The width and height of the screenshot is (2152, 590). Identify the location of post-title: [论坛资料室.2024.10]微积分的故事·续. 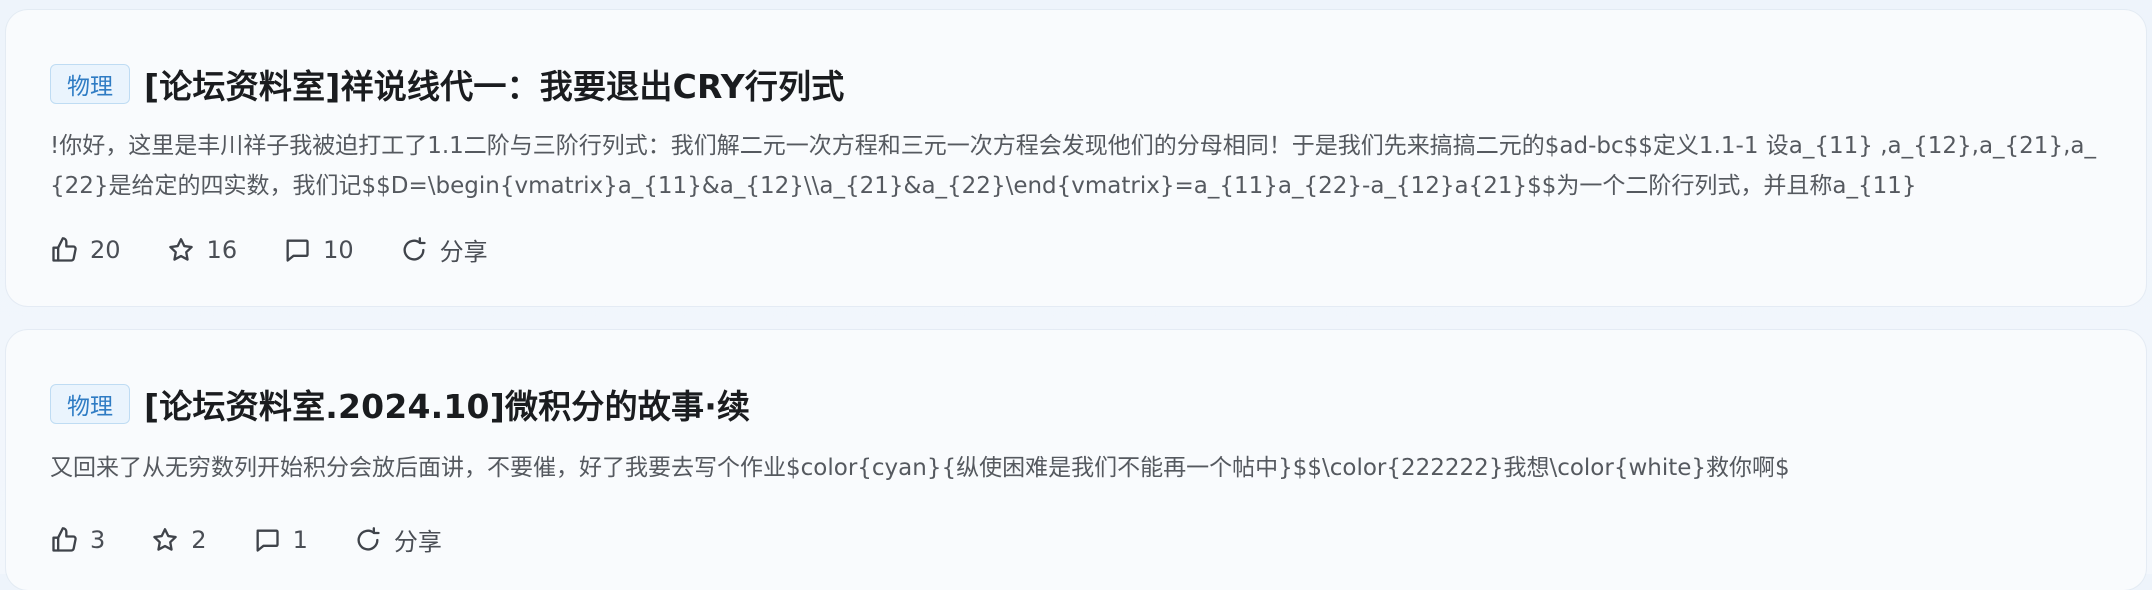
(447, 404).